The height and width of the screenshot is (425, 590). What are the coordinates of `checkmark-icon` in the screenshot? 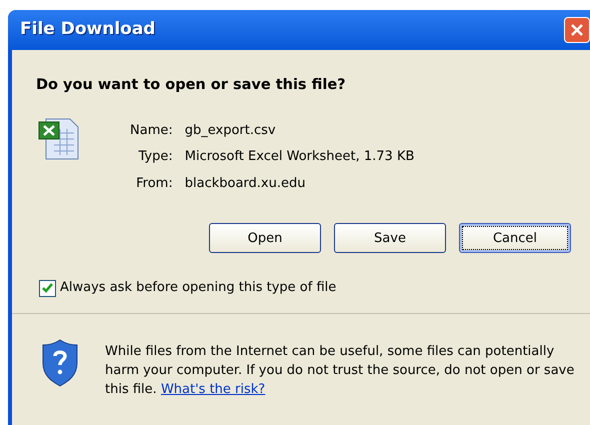 It's located at (47, 288).